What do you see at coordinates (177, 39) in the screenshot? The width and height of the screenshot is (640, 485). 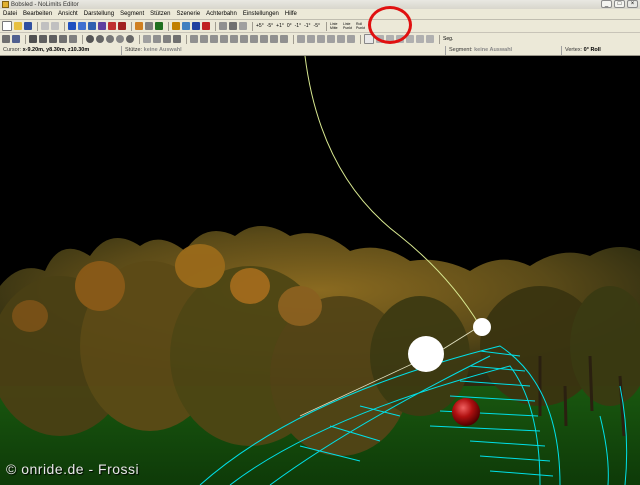 I see `diamond-icon` at bounding box center [177, 39].